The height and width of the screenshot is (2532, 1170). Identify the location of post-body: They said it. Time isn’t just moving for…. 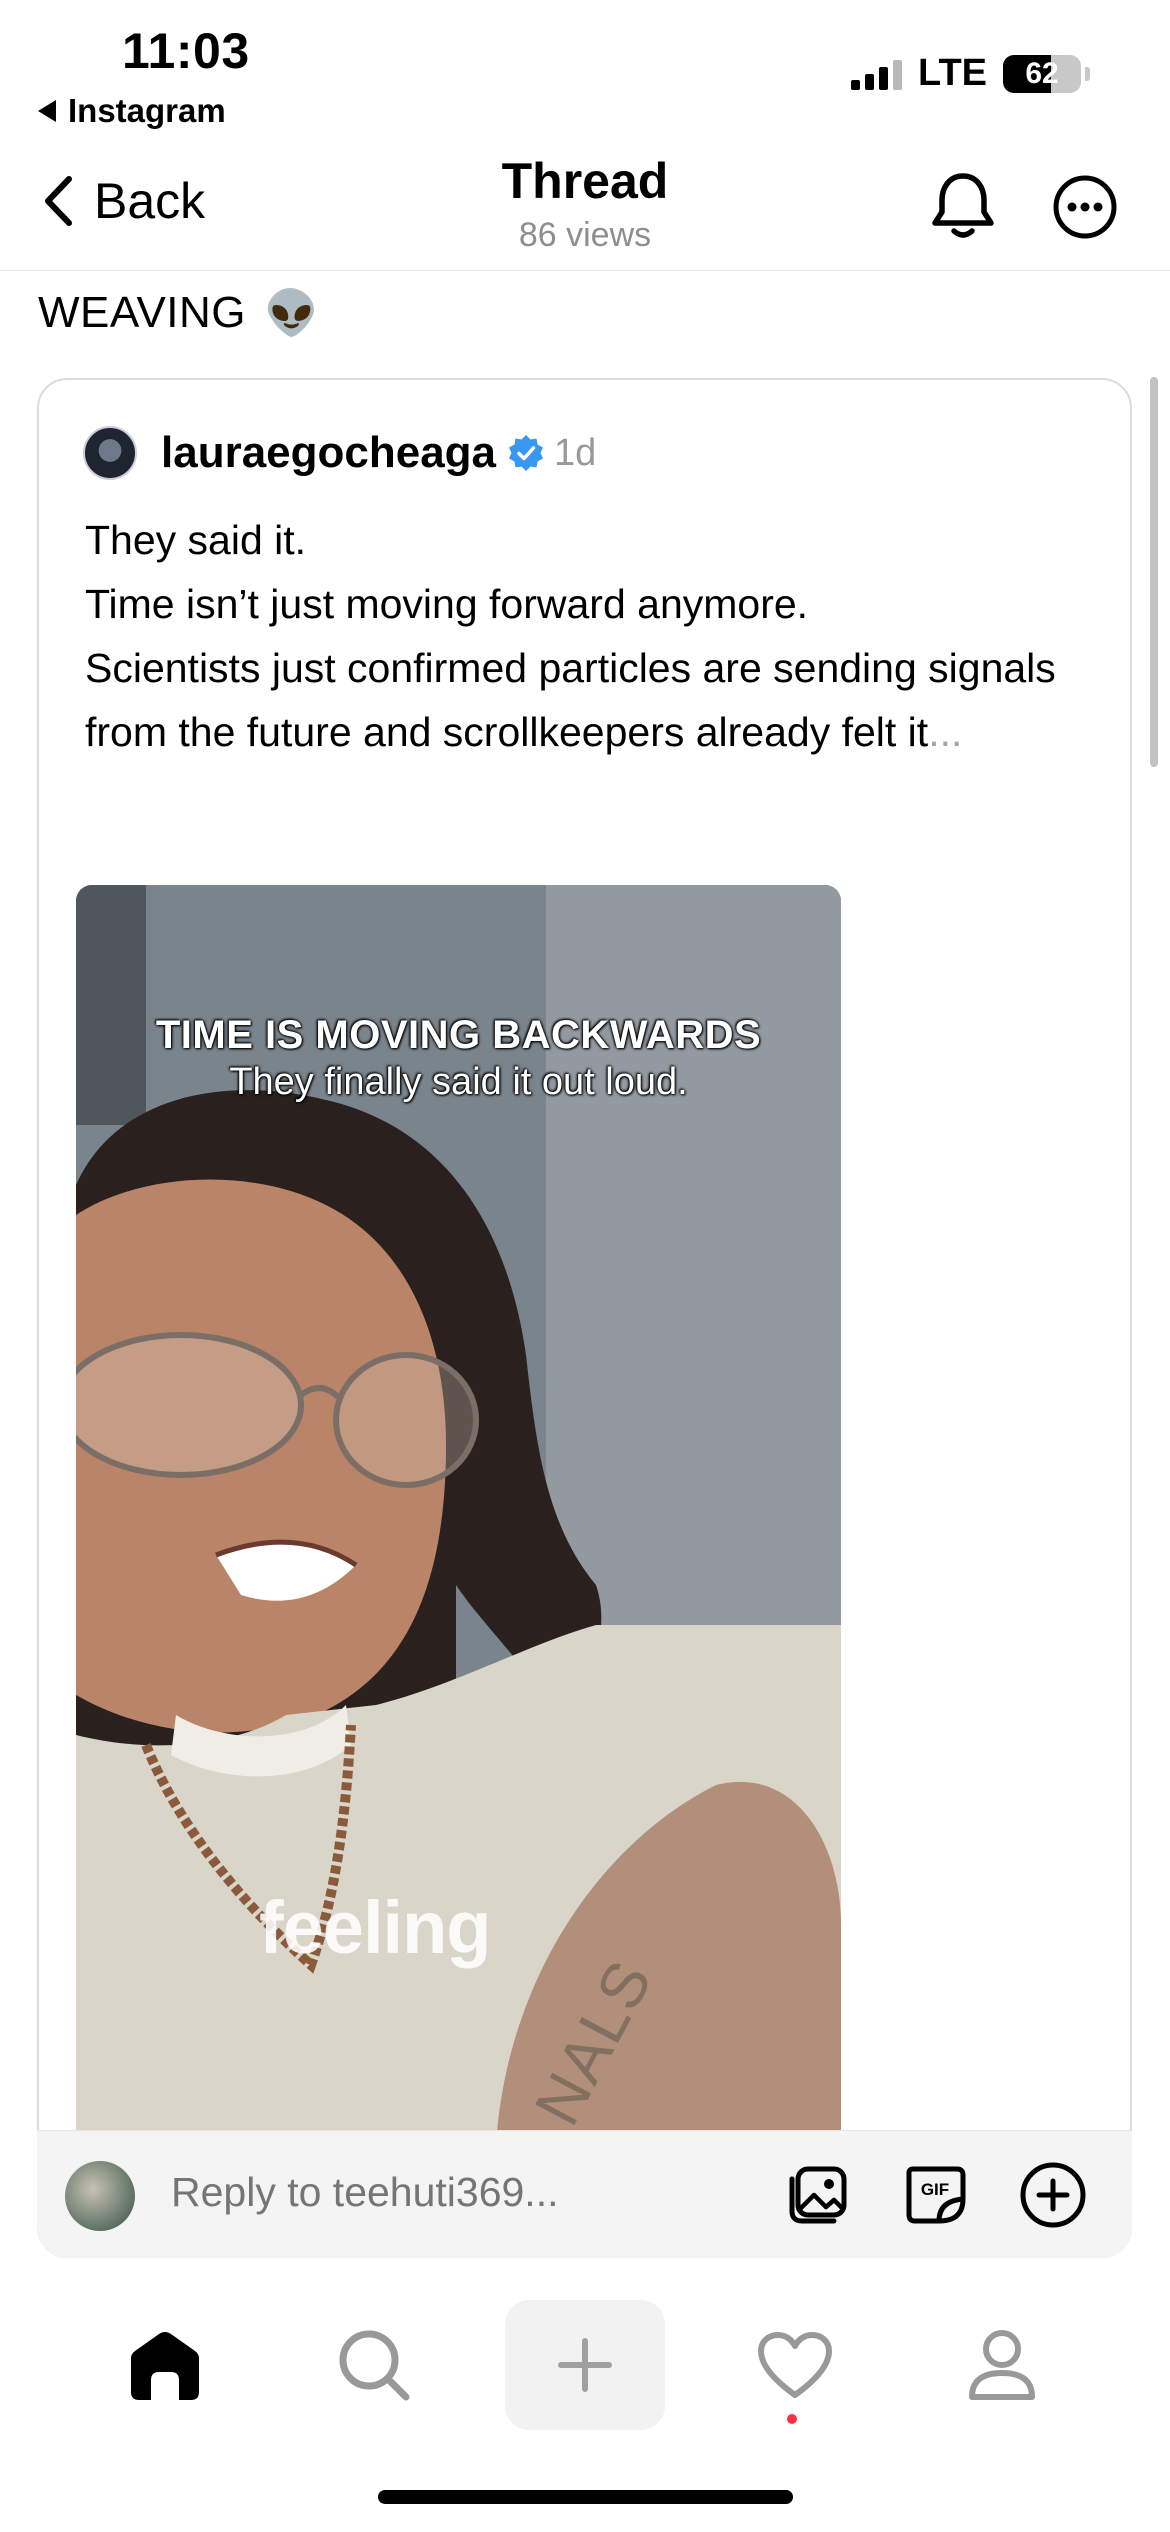
(595, 636).